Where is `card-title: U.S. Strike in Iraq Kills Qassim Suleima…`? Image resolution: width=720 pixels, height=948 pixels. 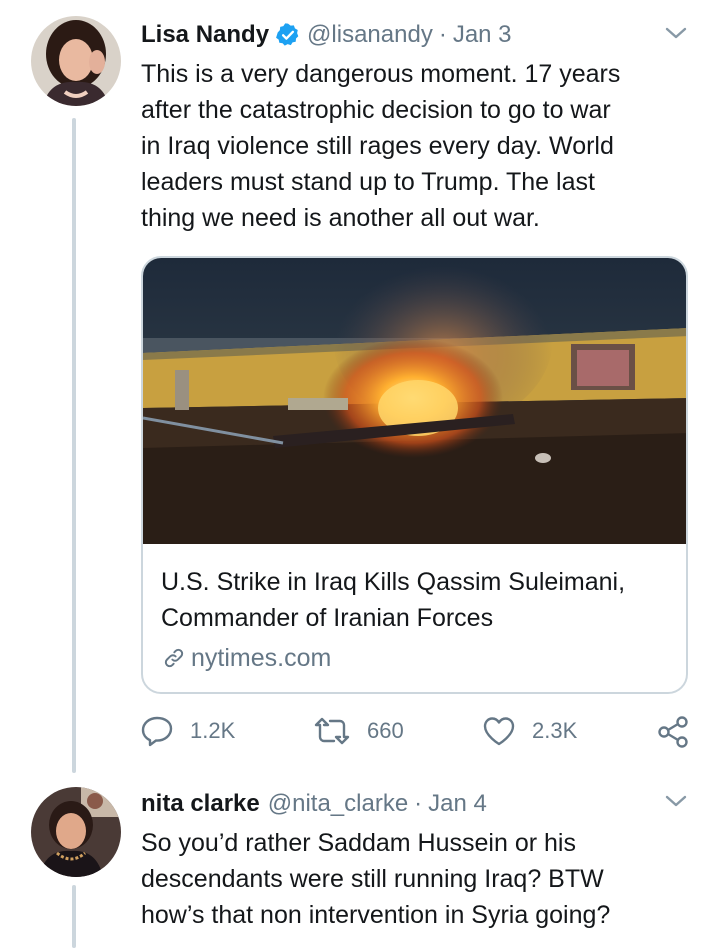
card-title: U.S. Strike in Iraq Kills Qassim Suleima… is located at coordinates (418, 600).